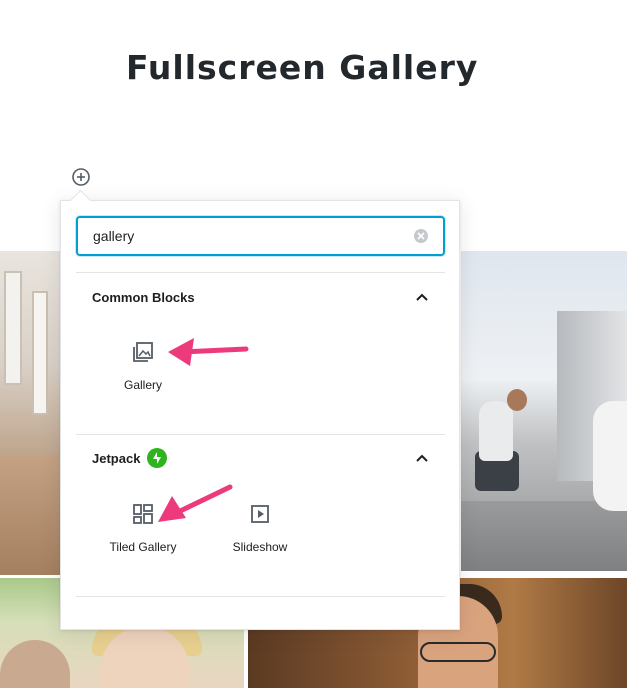 Image resolution: width=627 pixels, height=688 pixels. I want to click on gallery-photo-interior, so click(30, 413).